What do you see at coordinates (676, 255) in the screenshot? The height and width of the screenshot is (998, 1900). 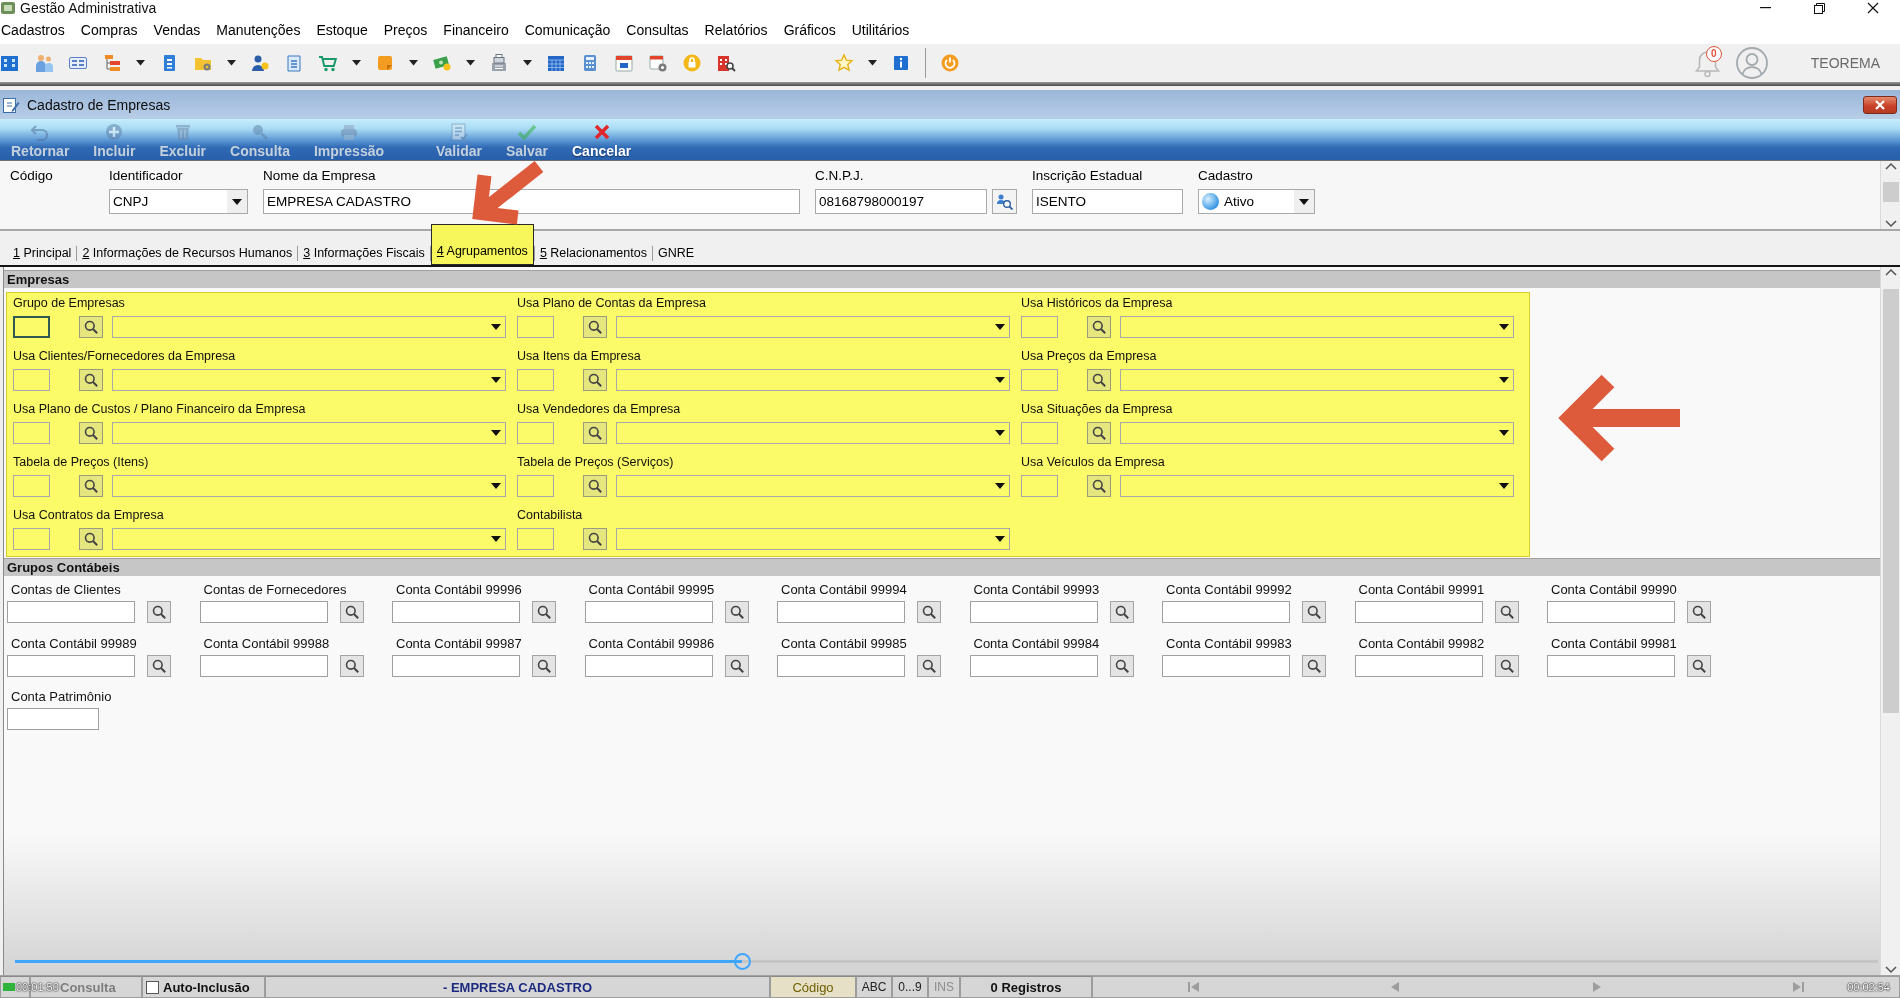 I see `tab: GNRE` at bounding box center [676, 255].